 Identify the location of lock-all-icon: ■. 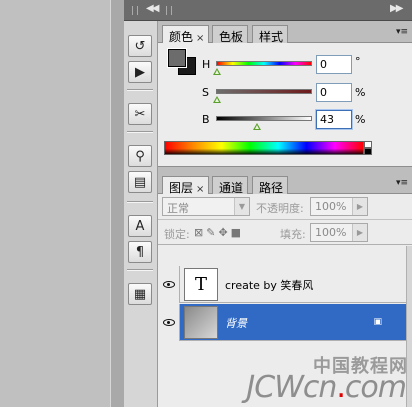
(237, 232).